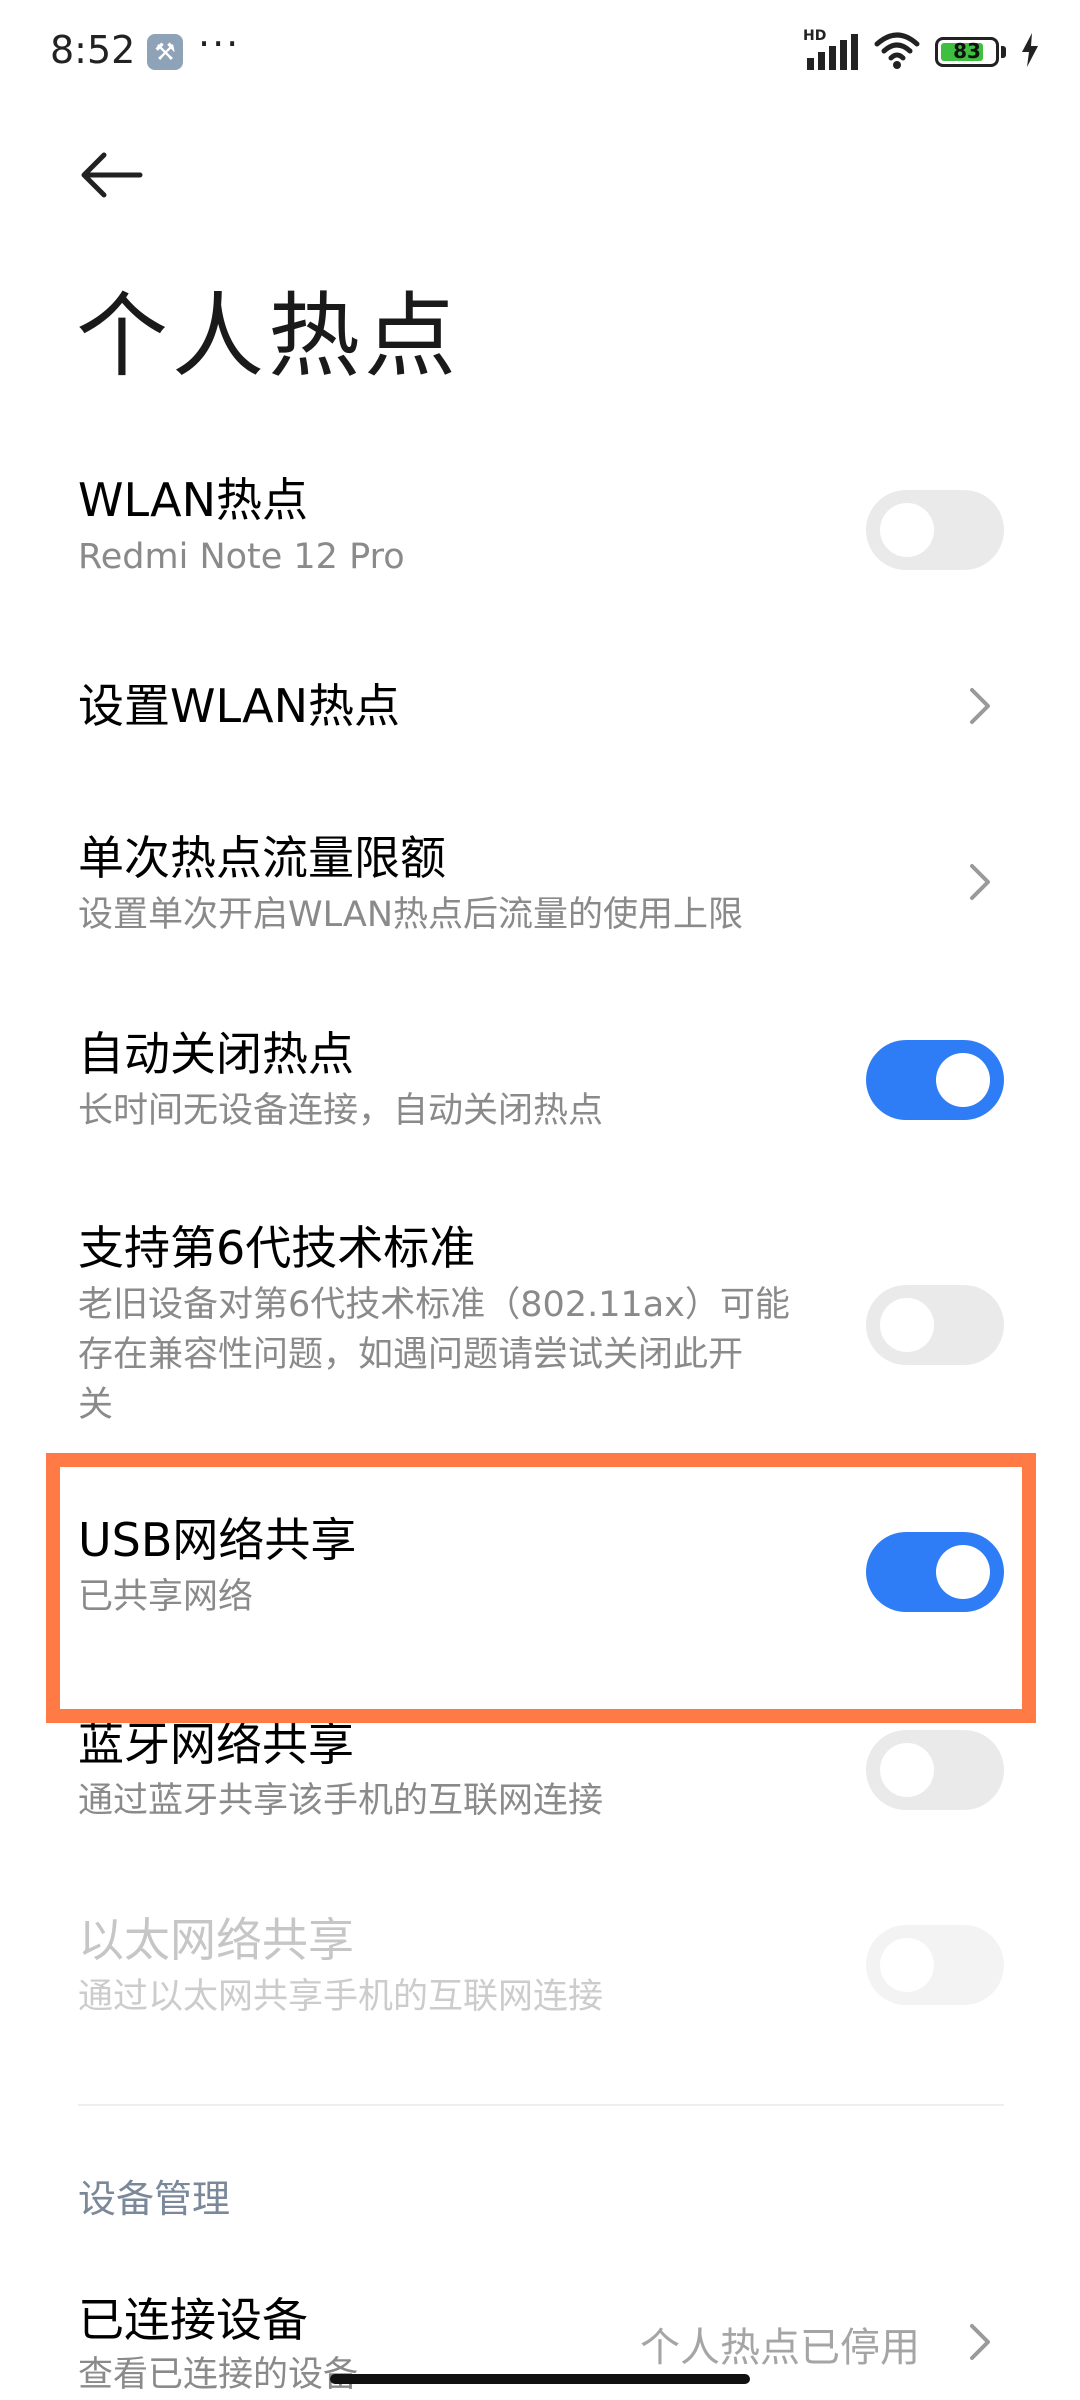 The width and height of the screenshot is (1080, 2400). I want to click on wlan-hotspot-toggle, so click(935, 530).